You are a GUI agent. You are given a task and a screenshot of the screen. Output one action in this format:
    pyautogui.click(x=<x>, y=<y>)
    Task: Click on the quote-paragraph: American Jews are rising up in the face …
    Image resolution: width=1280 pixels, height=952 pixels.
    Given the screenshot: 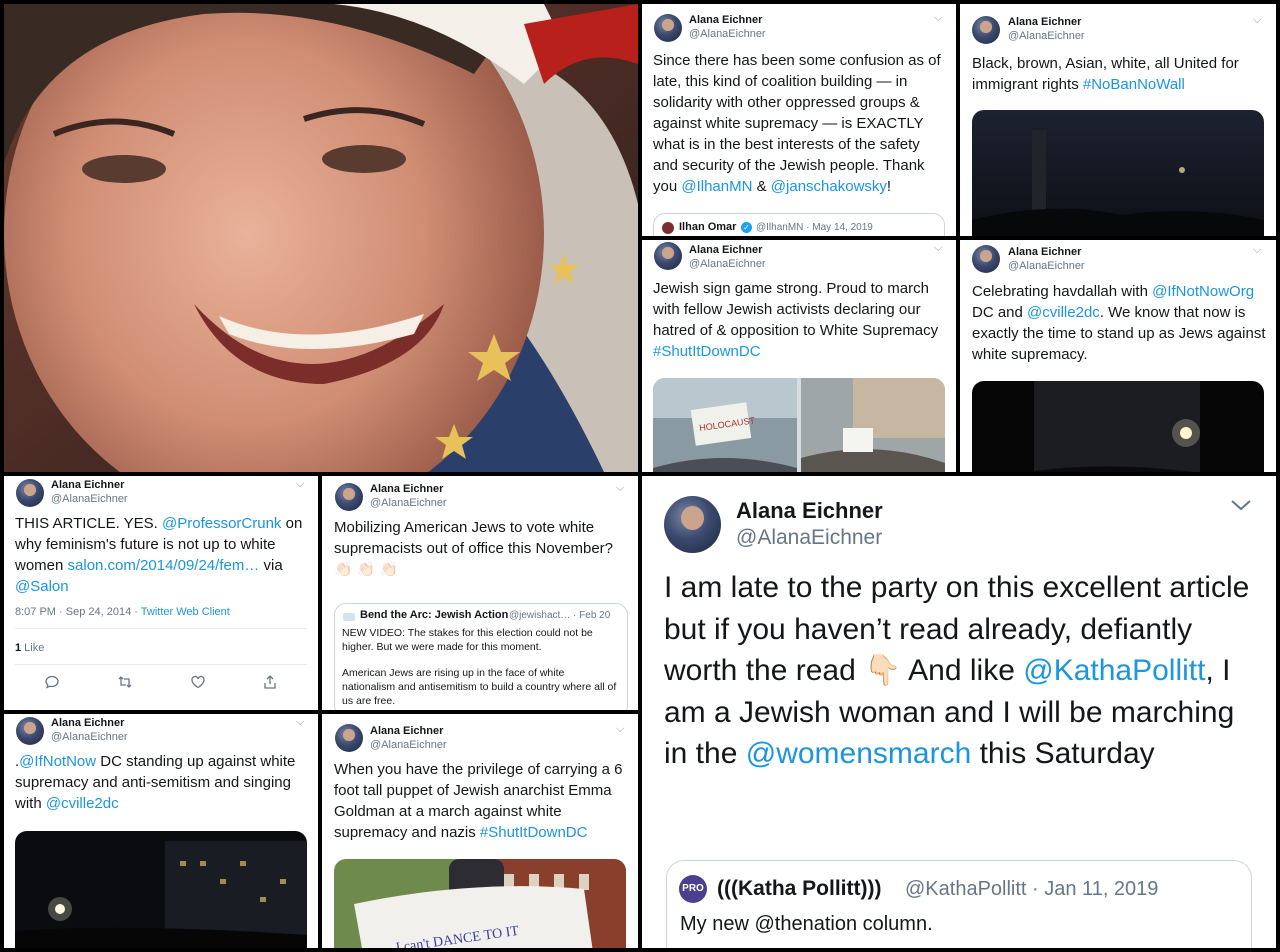 What is the action you would take?
    pyautogui.click(x=479, y=687)
    